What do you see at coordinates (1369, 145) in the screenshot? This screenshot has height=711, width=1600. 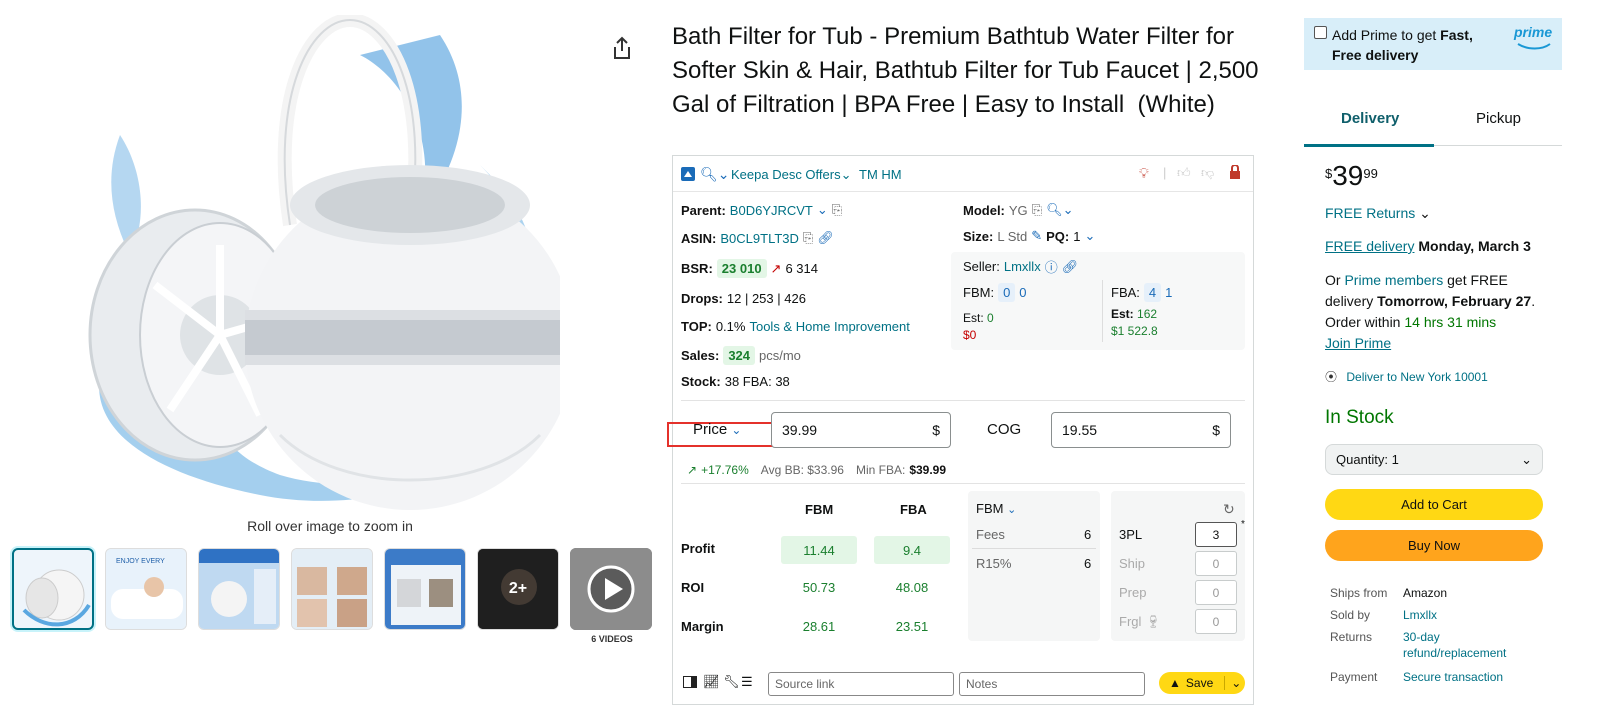 I see `tab-underline` at bounding box center [1369, 145].